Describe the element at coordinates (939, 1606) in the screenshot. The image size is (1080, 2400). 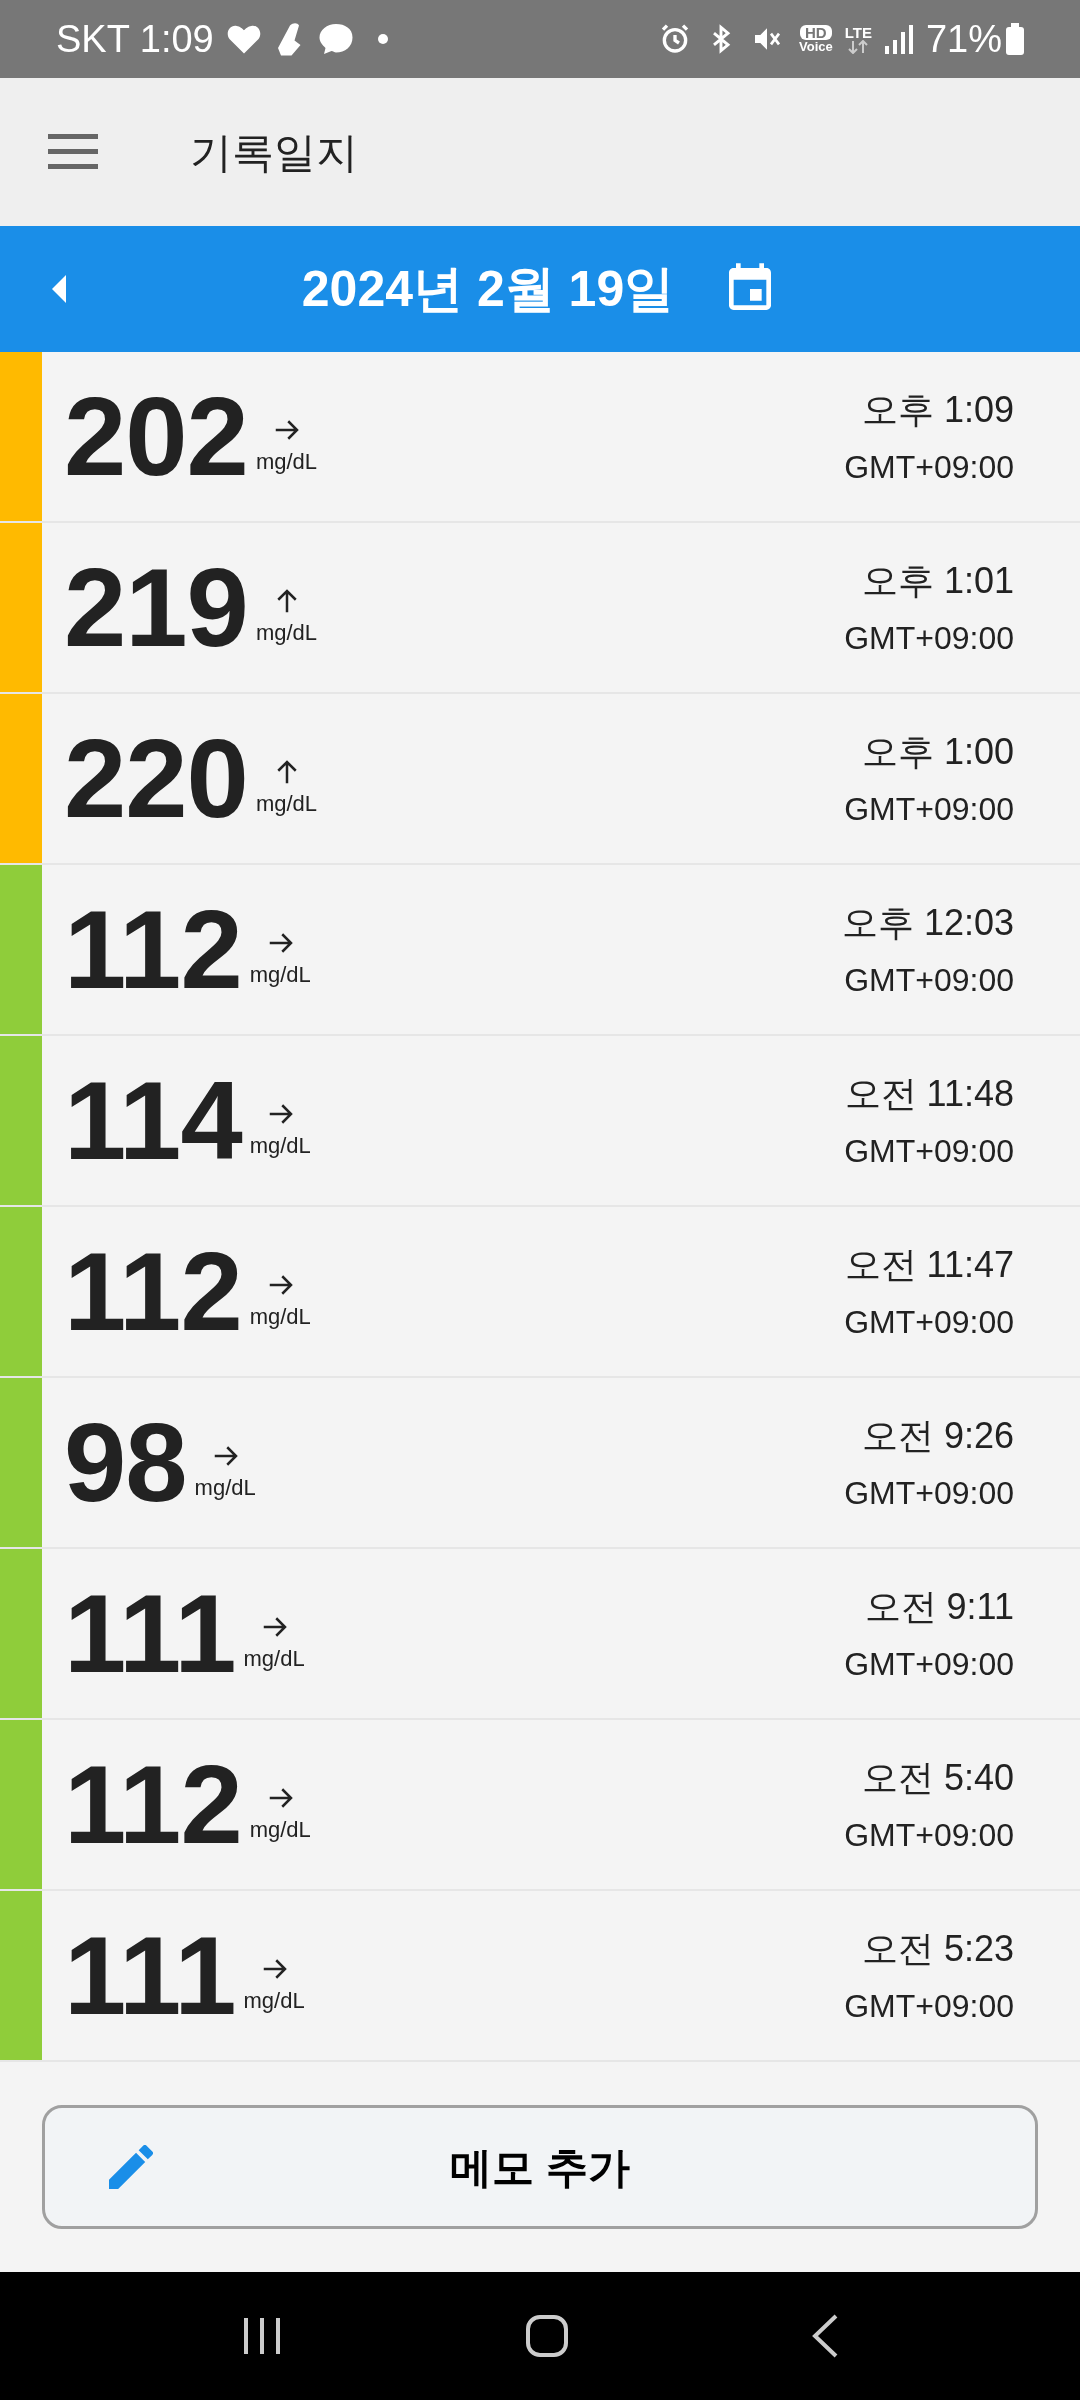
I see `reading-time: 오전 9:11` at that location.